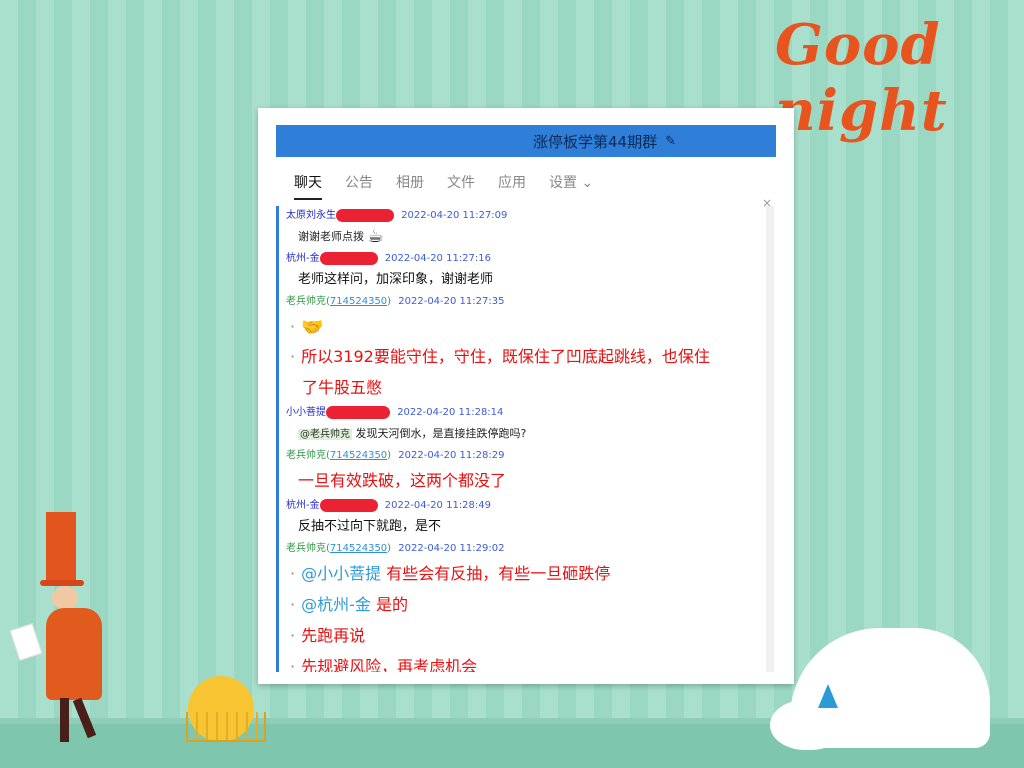 This screenshot has height=768, width=1024. What do you see at coordinates (770, 439) in the screenshot?
I see `scrollbar` at bounding box center [770, 439].